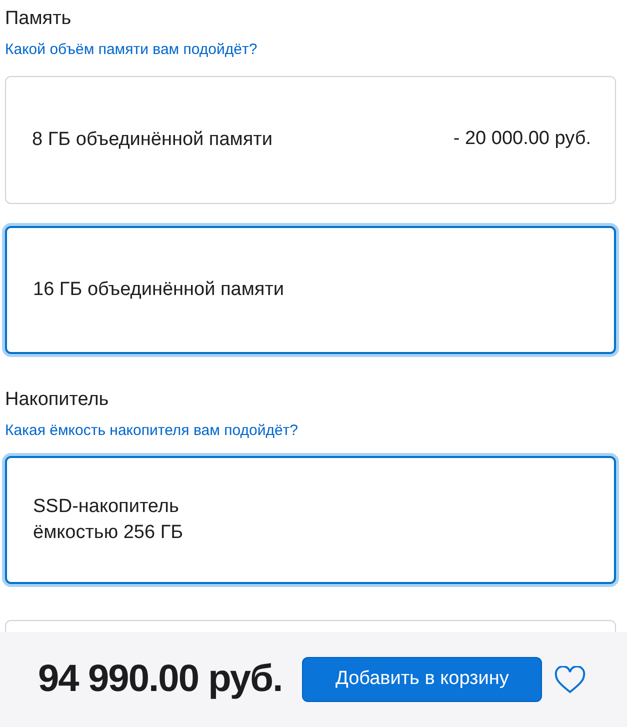 This screenshot has height=727, width=627. Describe the element at coordinates (151, 431) in the screenshot. I see `help-link: Какая ёмкость накопителя вам подойдёт?` at that location.